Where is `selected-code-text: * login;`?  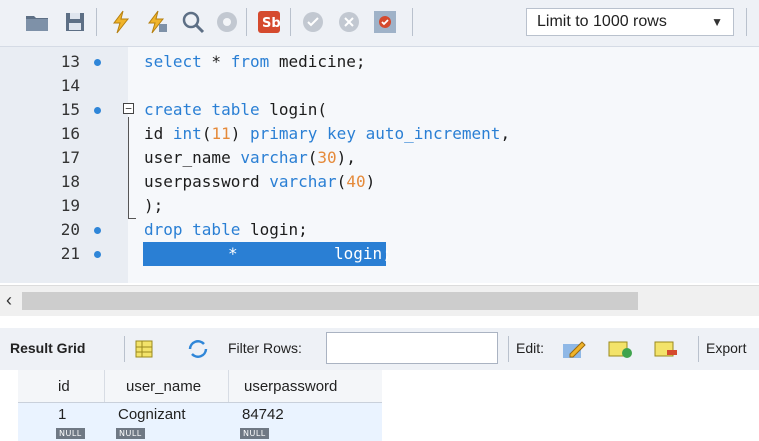 selected-code-text: * login; is located at coordinates (310, 253).